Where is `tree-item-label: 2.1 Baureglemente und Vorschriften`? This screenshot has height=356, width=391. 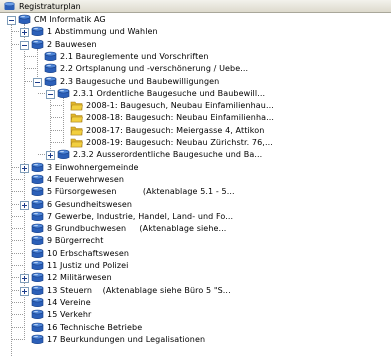 tree-item-label: 2.1 Baureglemente und Vorschriften is located at coordinates (134, 56).